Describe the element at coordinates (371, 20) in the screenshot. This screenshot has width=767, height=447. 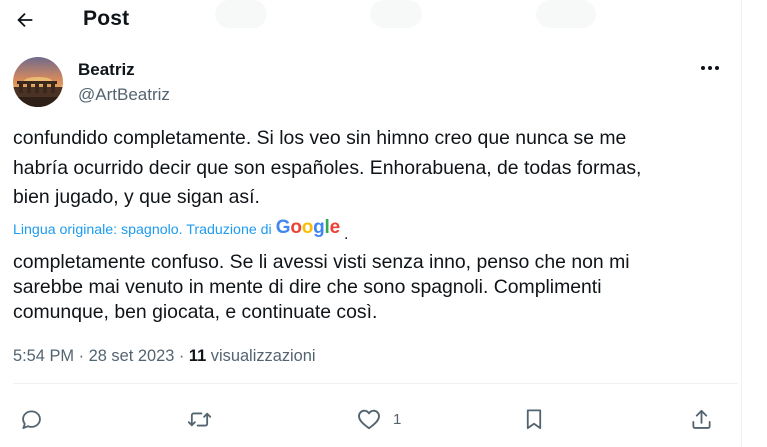
I see `post-header: Post` at that location.